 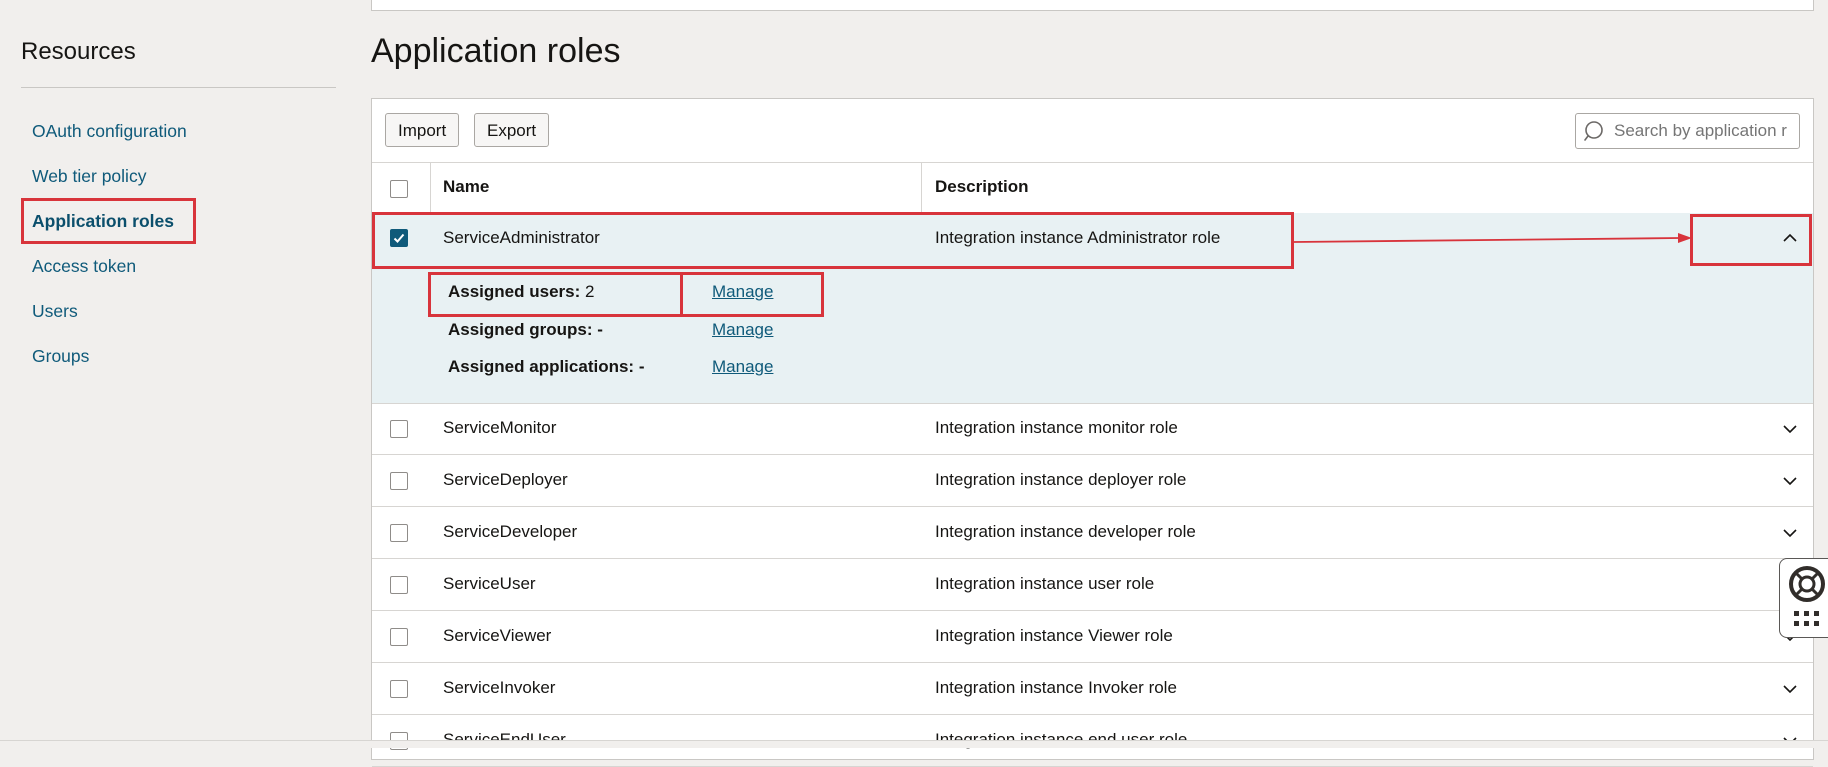 I want to click on column-header-name: Name, so click(x=466, y=186).